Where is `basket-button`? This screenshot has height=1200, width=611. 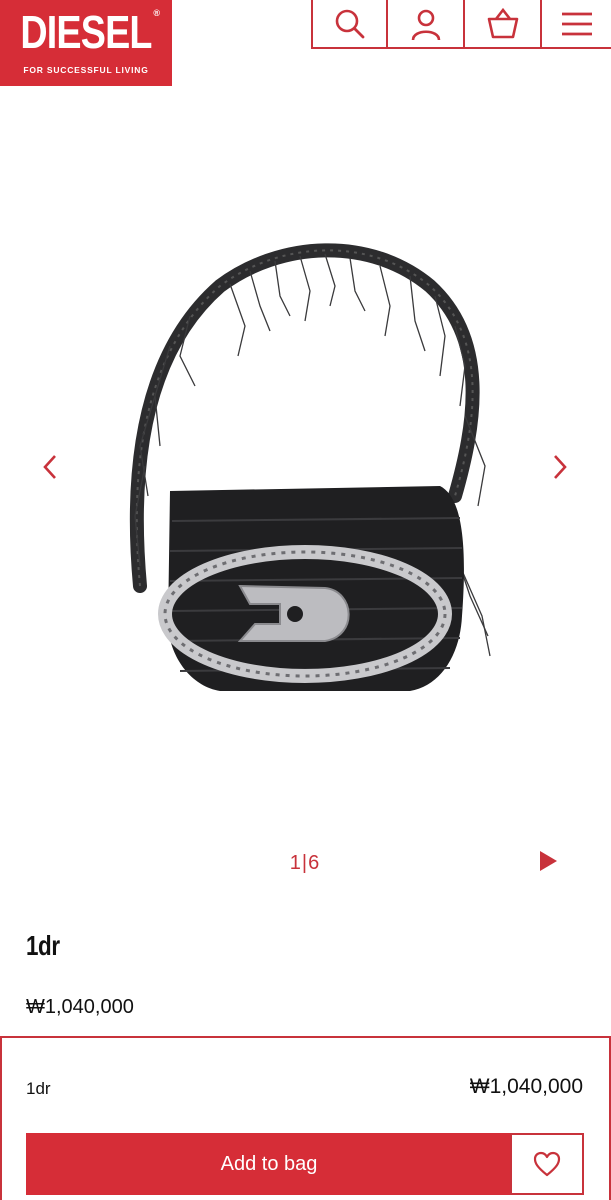 basket-button is located at coordinates (503, 24).